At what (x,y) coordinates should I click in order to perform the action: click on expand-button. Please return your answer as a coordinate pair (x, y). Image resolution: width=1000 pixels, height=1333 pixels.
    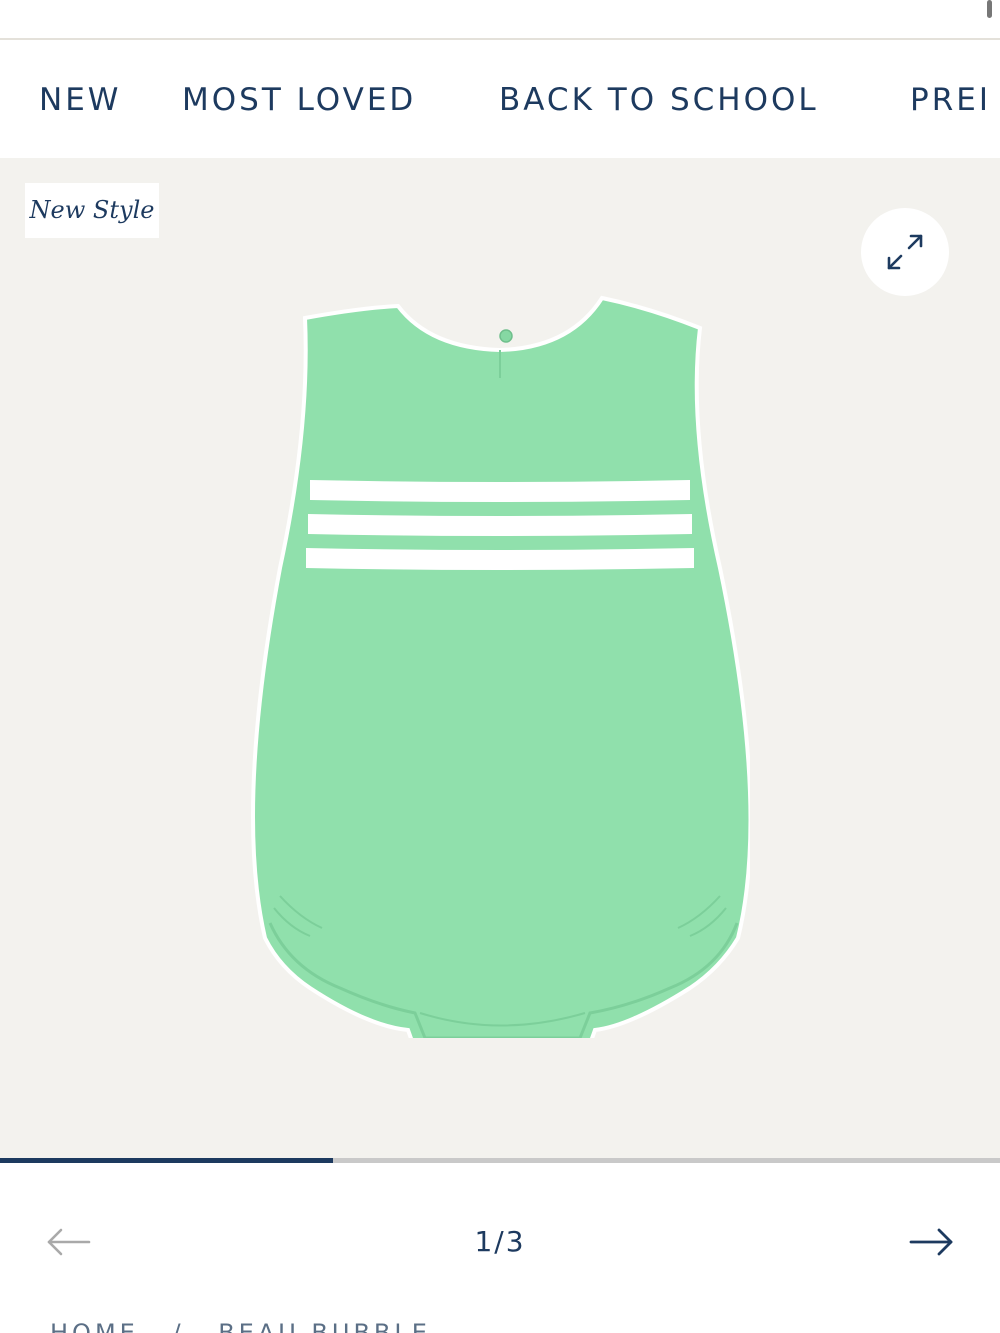
    Looking at the image, I should click on (905, 252).